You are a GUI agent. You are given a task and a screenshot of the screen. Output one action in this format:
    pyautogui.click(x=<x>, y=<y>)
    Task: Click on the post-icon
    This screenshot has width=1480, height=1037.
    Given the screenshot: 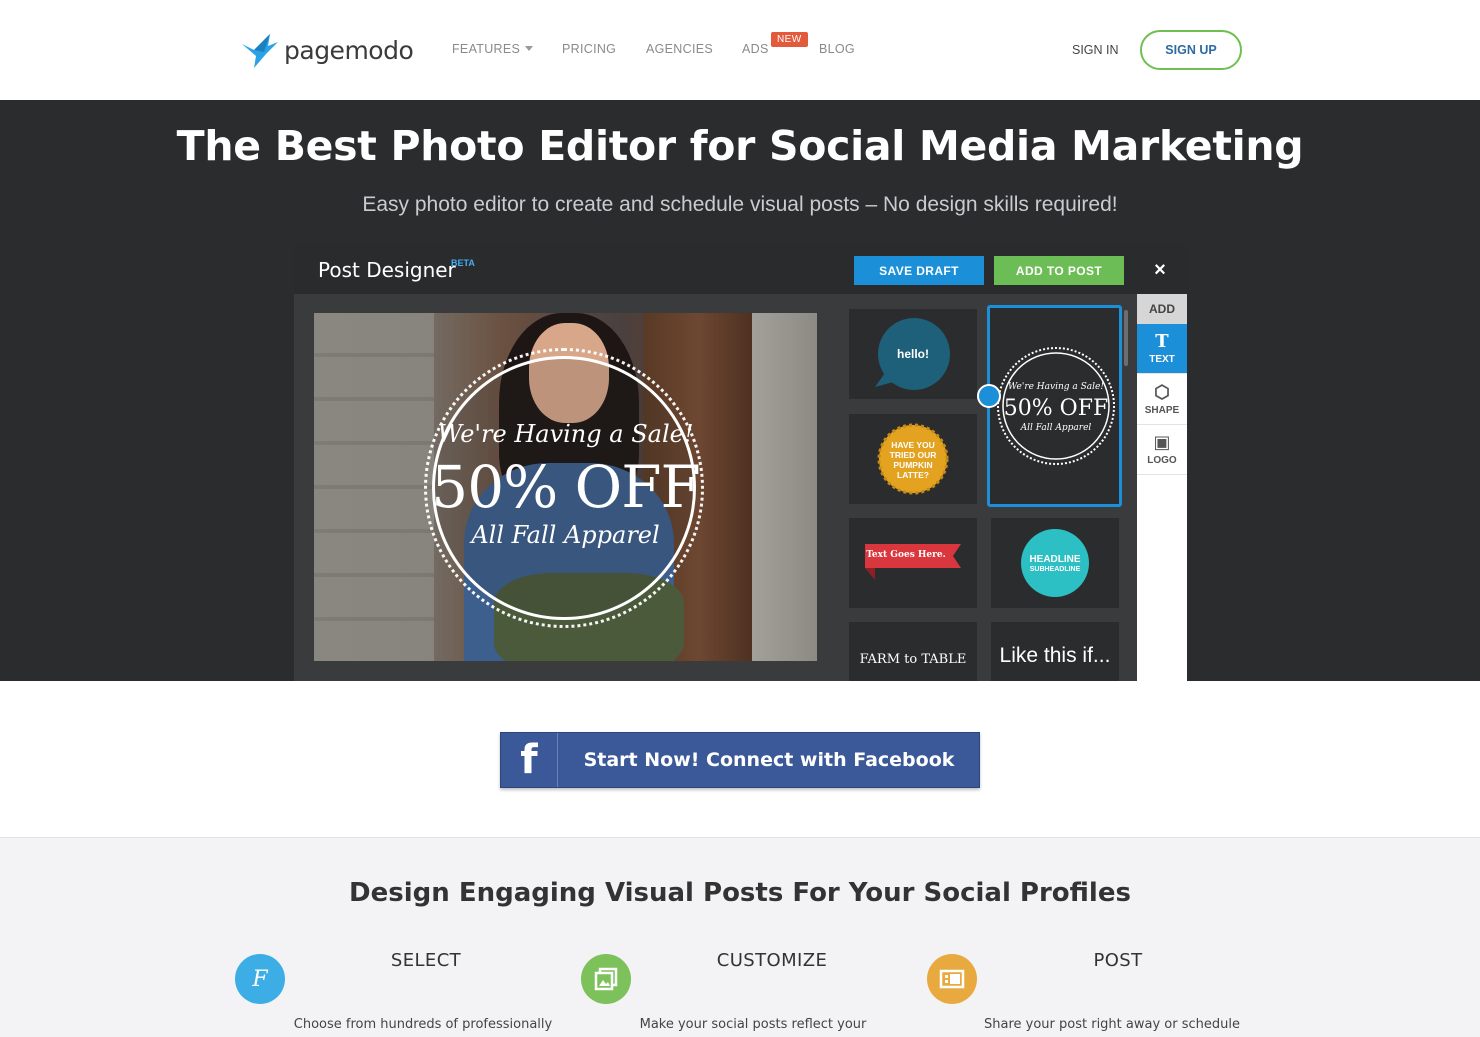 What is the action you would take?
    pyautogui.click(x=952, y=979)
    